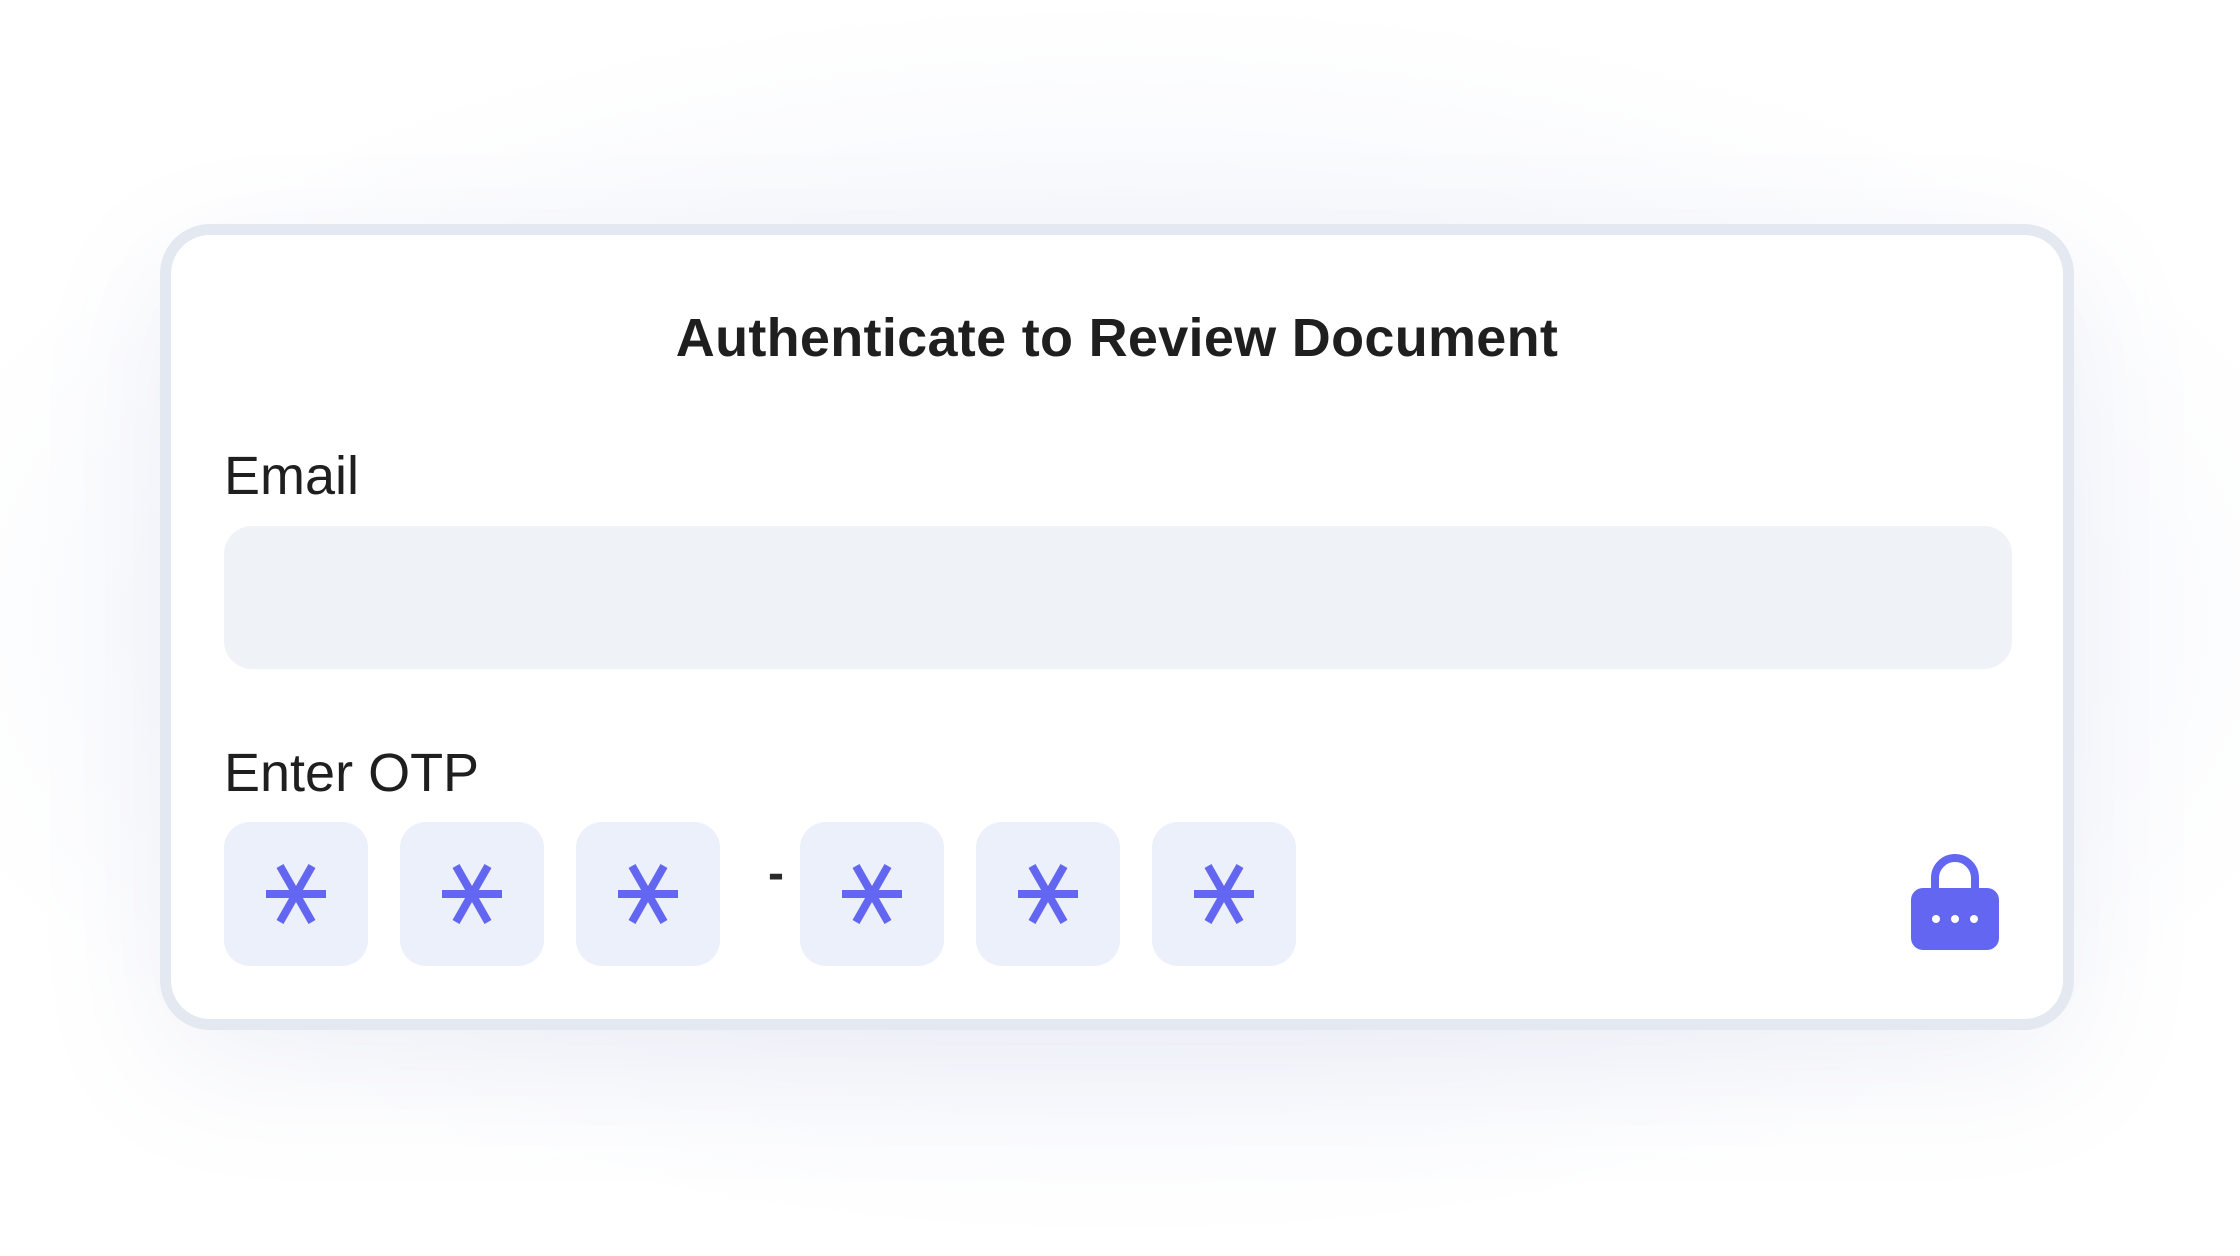  I want to click on lock-icon-graphic, so click(1955, 902).